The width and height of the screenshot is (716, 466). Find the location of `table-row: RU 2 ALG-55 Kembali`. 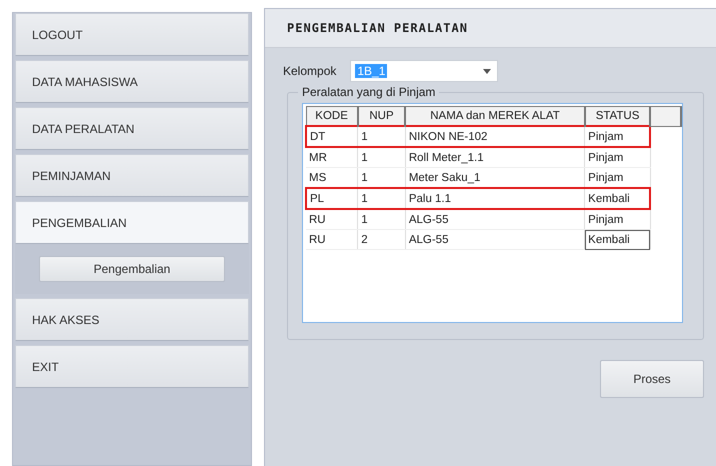

table-row: RU 2 ALG-55 Kembali is located at coordinates (493, 240).